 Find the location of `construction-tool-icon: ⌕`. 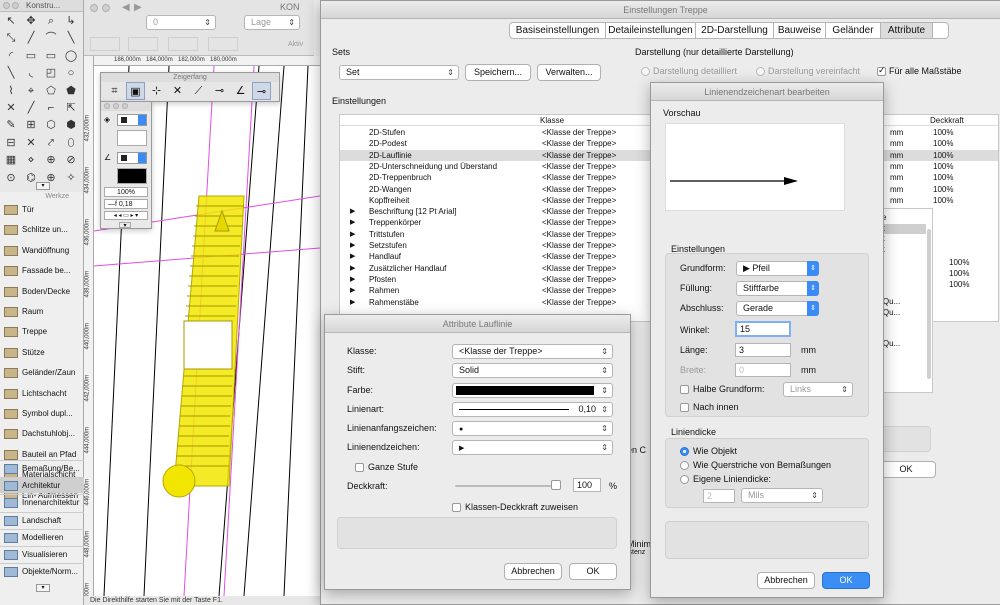

construction-tool-icon: ⌕ is located at coordinates (51, 21).